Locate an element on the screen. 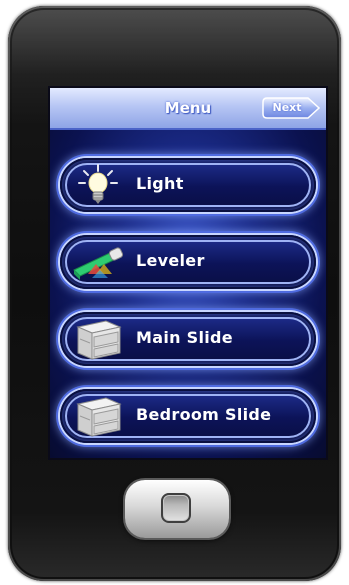 The image size is (349, 585). menu-item-leveler: Leveler is located at coordinates (188, 262).